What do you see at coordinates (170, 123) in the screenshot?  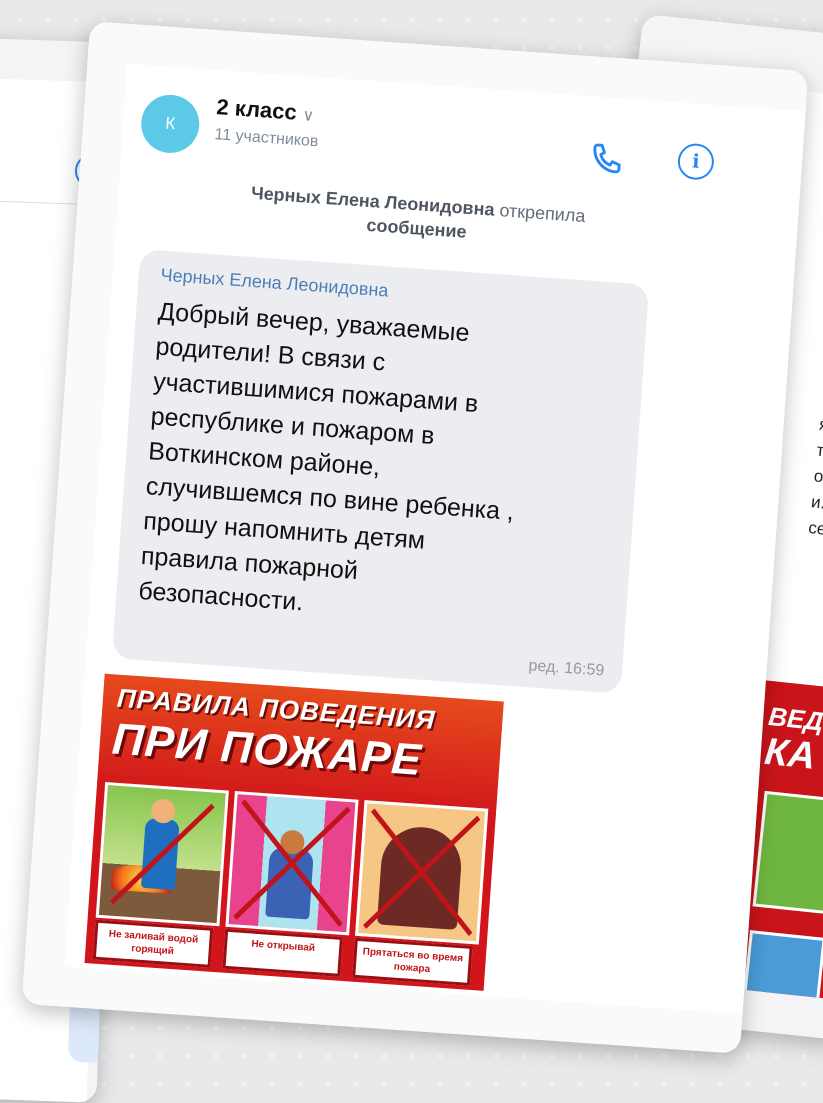 I see `chat-avatar: К` at bounding box center [170, 123].